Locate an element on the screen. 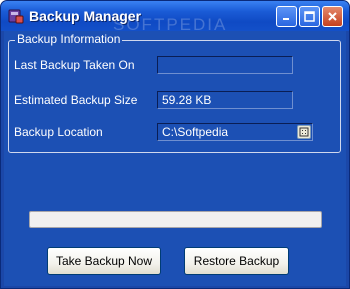 The width and height of the screenshot is (350, 289). restore-backup-button: Restore Backup is located at coordinates (236, 261).